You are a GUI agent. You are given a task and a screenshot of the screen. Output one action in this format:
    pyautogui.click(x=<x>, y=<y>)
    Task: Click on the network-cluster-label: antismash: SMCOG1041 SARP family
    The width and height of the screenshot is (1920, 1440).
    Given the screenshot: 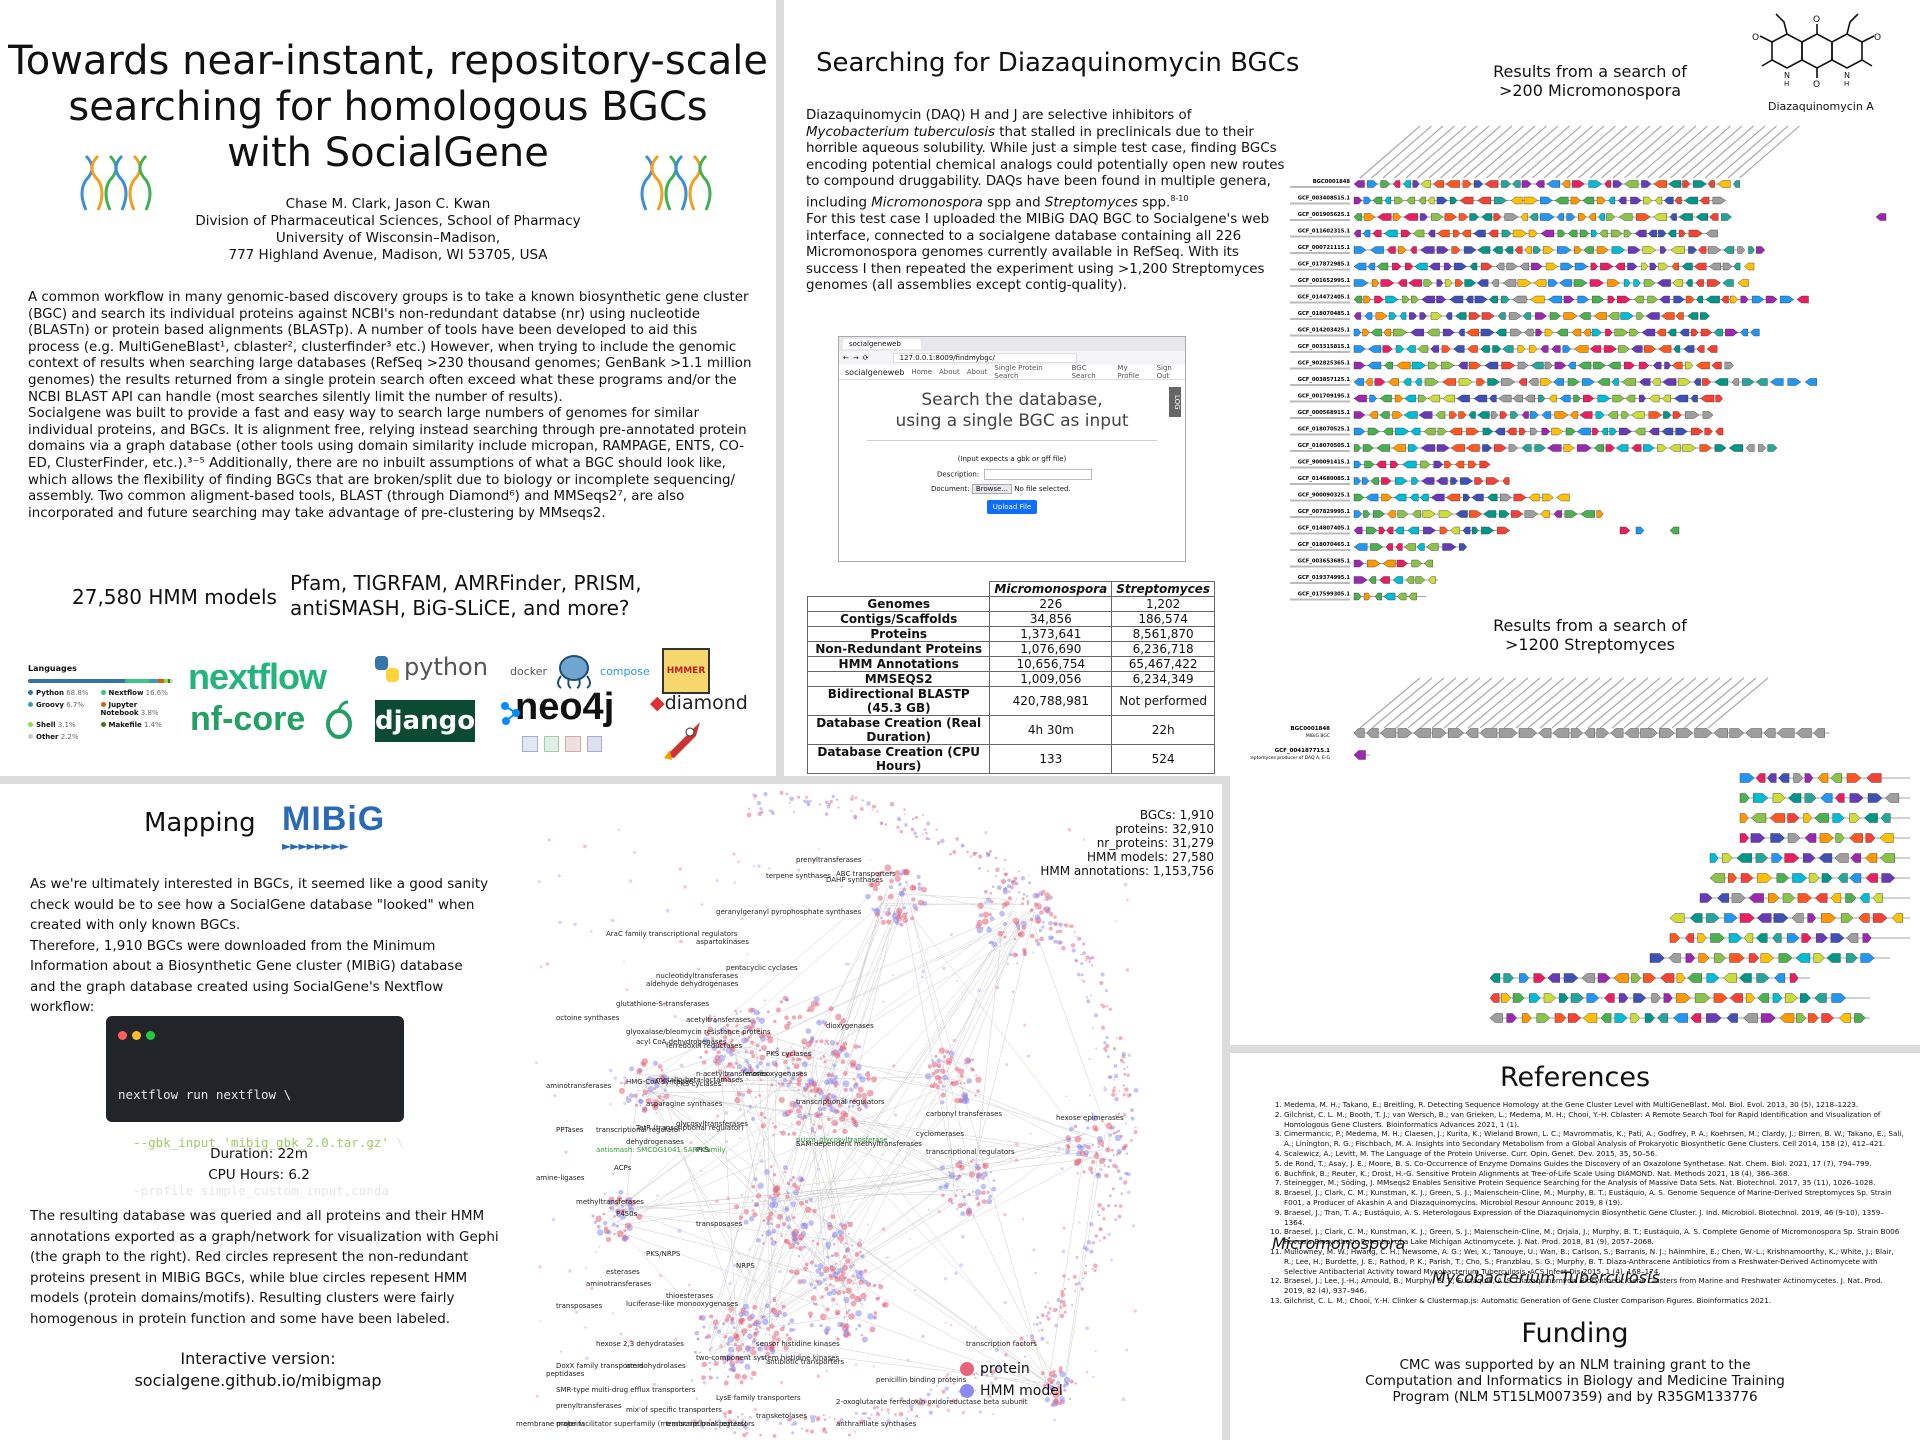 What is the action you would take?
    pyautogui.click(x=660, y=1150)
    